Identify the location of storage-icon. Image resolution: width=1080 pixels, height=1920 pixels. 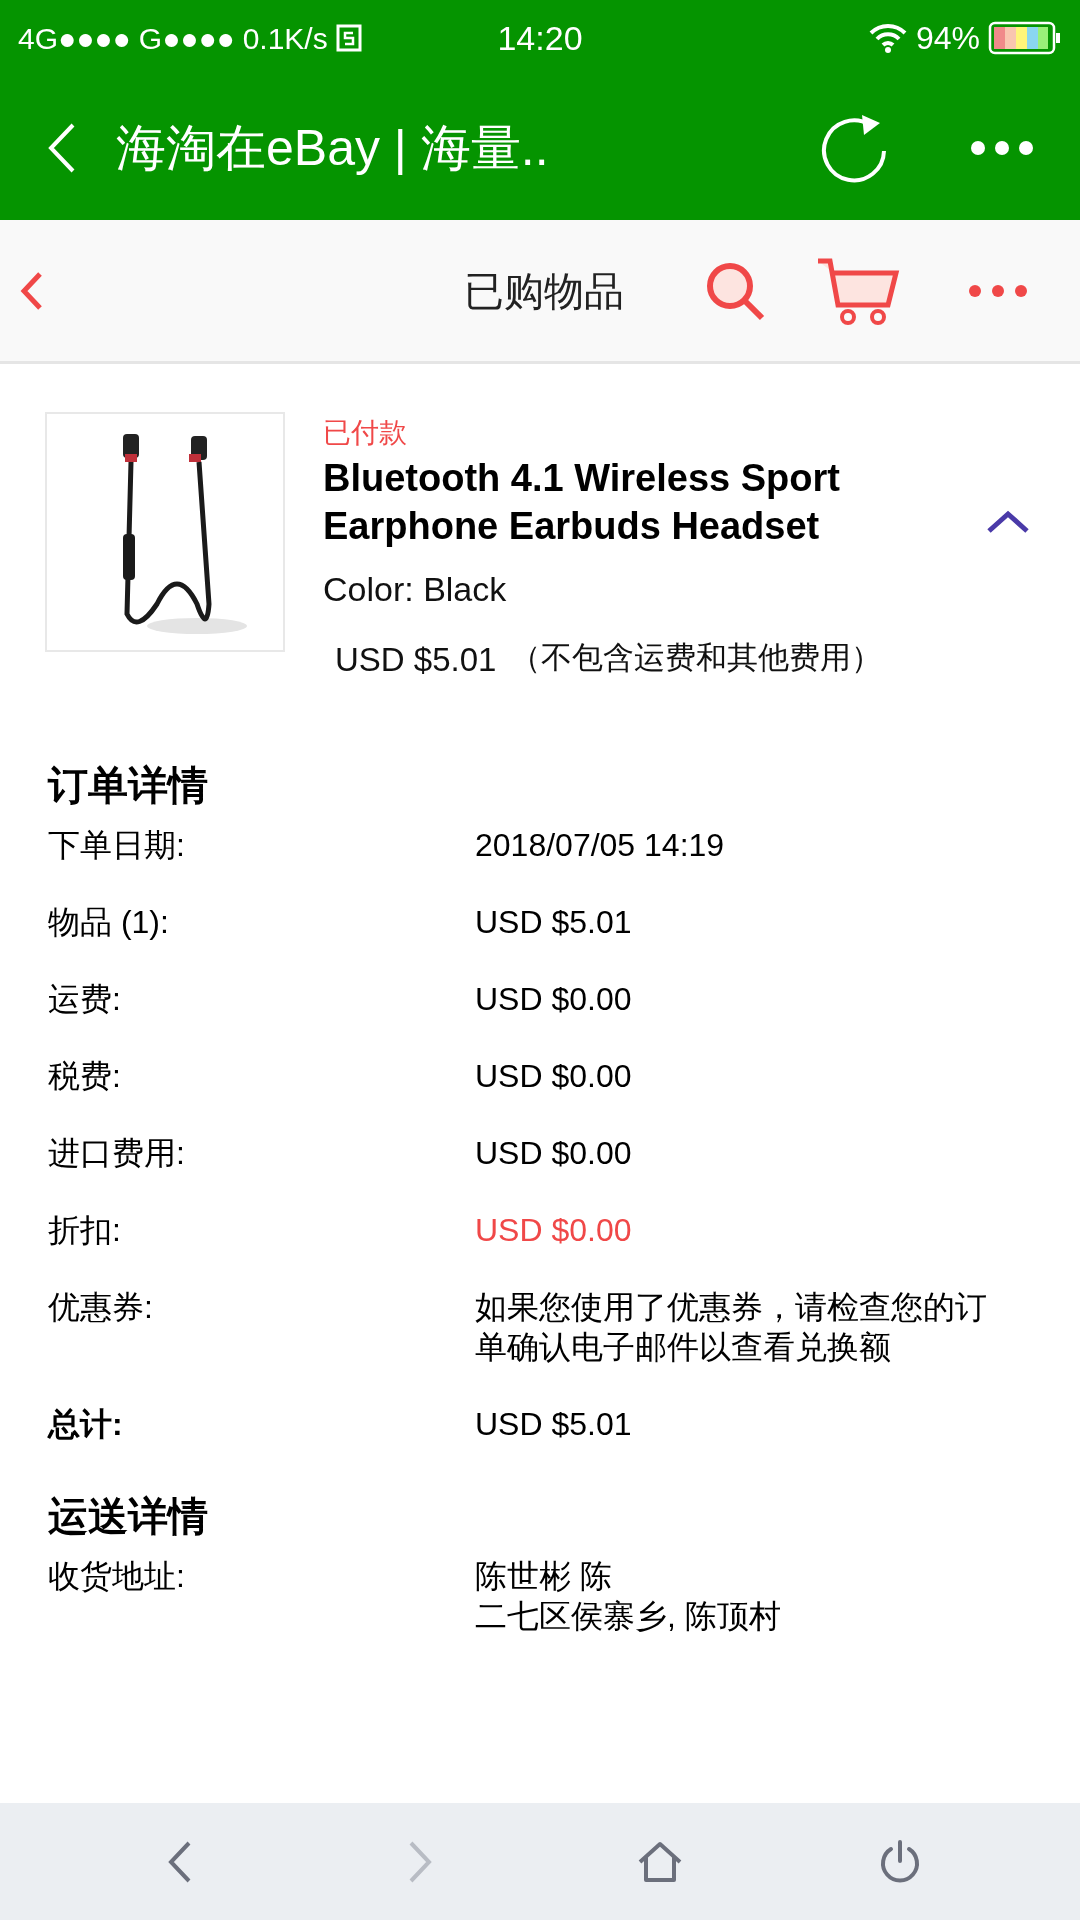
(348, 38).